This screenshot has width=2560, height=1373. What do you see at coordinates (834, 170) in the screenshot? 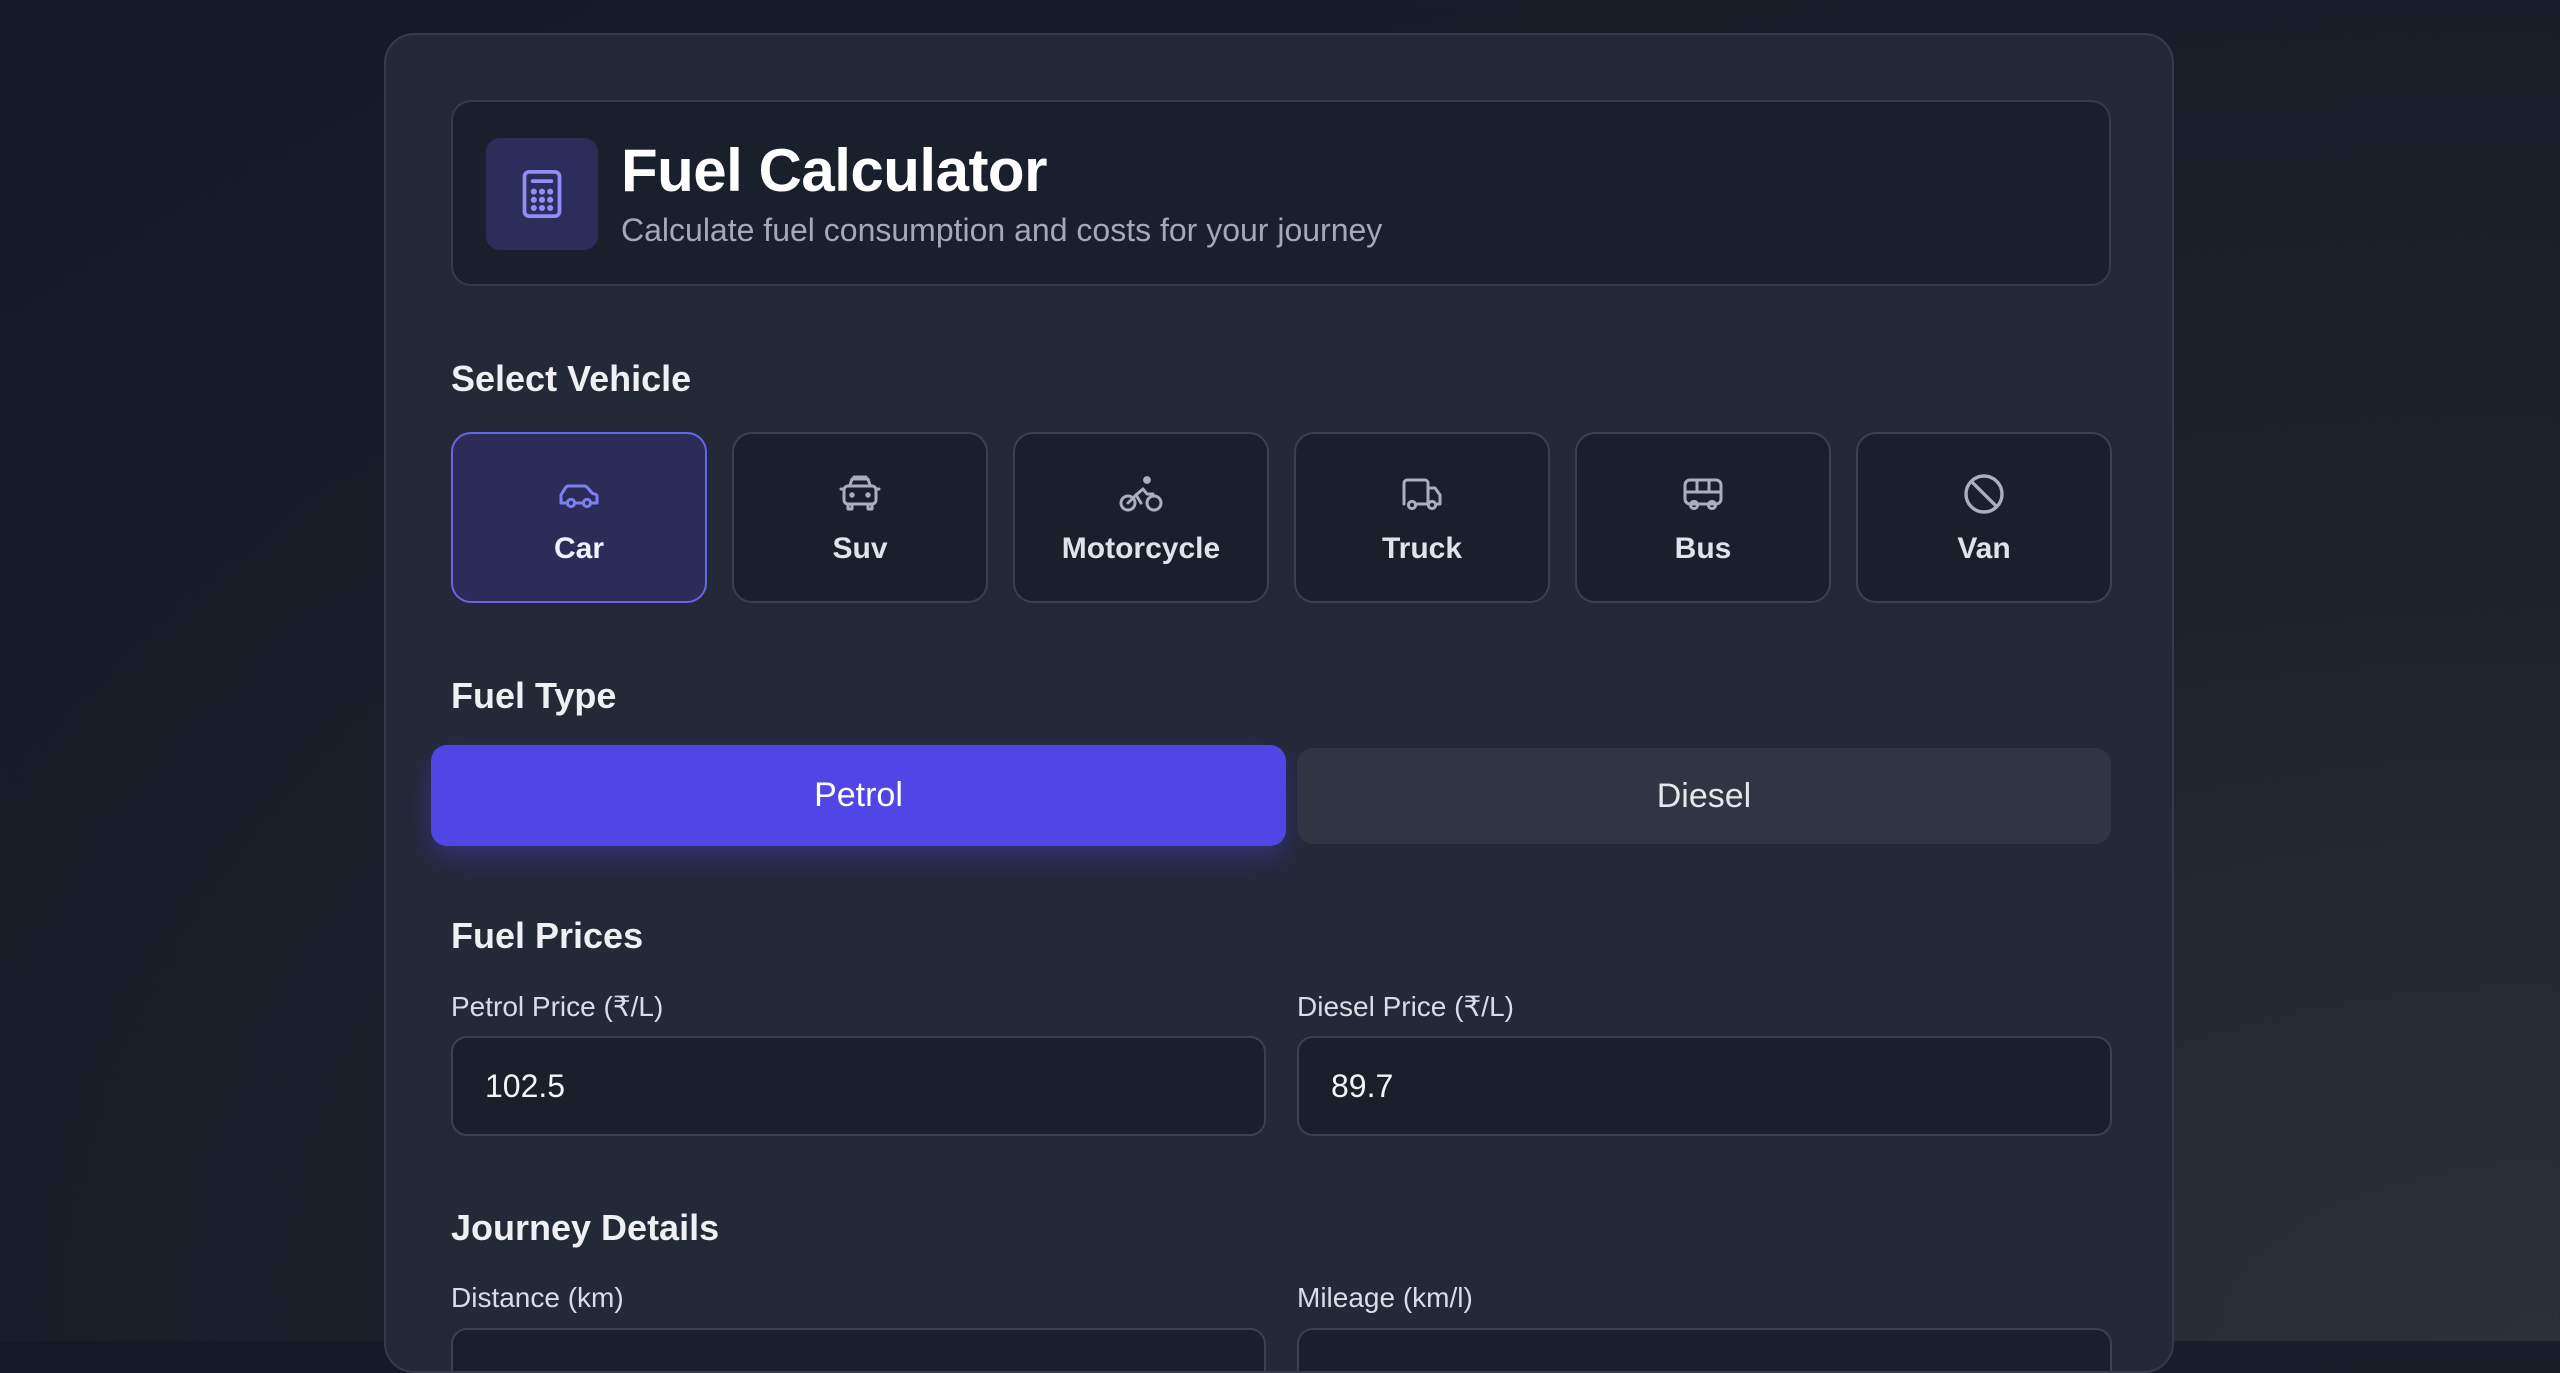
I see `page-title: Fuel Calculator` at bounding box center [834, 170].